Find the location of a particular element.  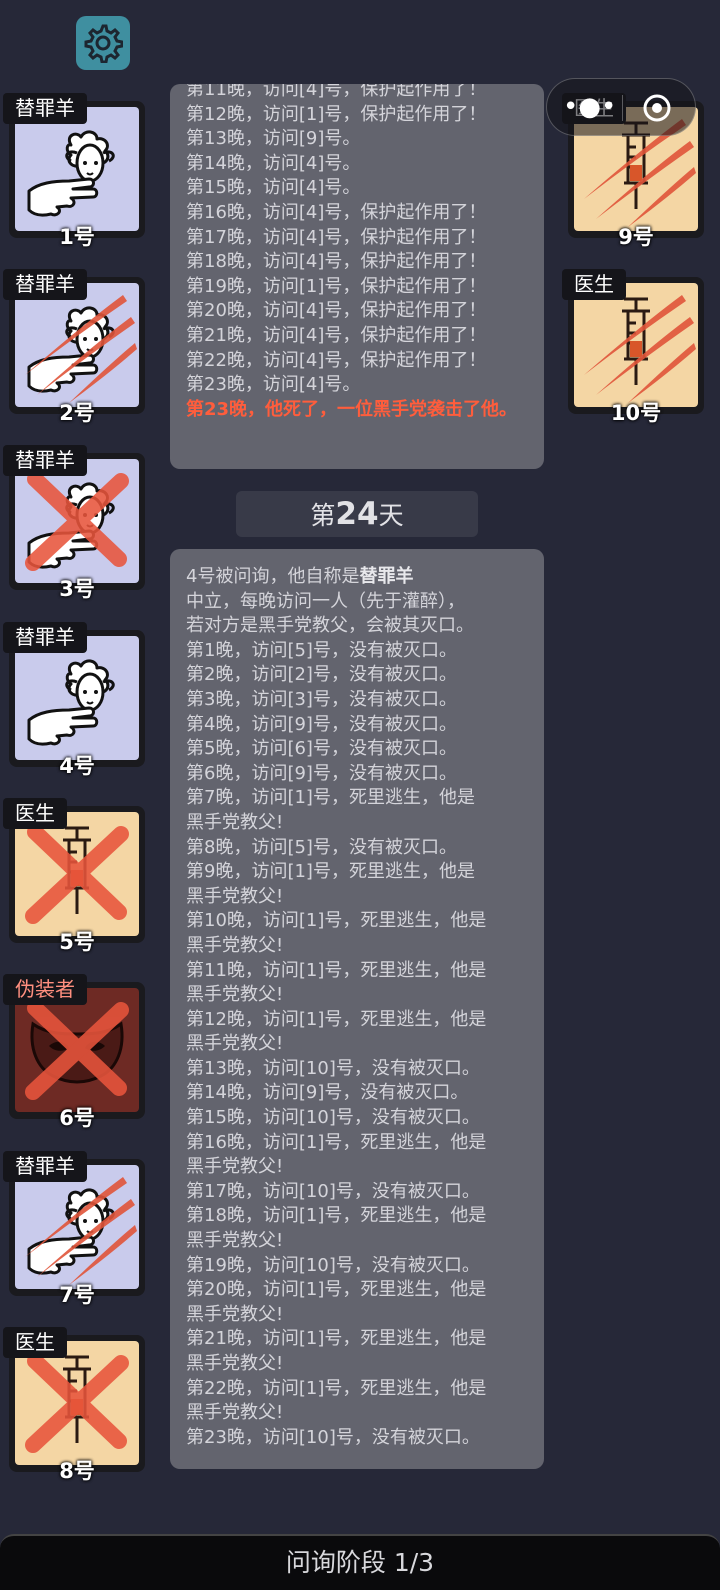

player-card-7: 替罪羊 7号 is located at coordinates (74, 1229).